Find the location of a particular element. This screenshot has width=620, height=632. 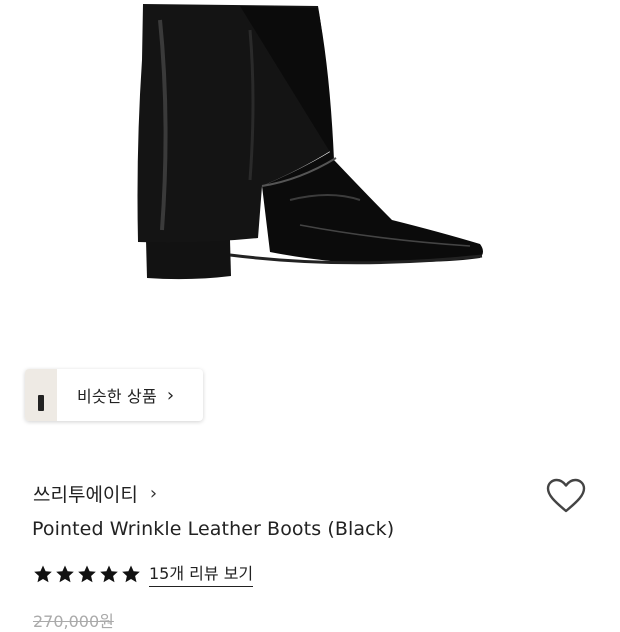

similar-products-label: 비슷한 상품 is located at coordinates (117, 396).